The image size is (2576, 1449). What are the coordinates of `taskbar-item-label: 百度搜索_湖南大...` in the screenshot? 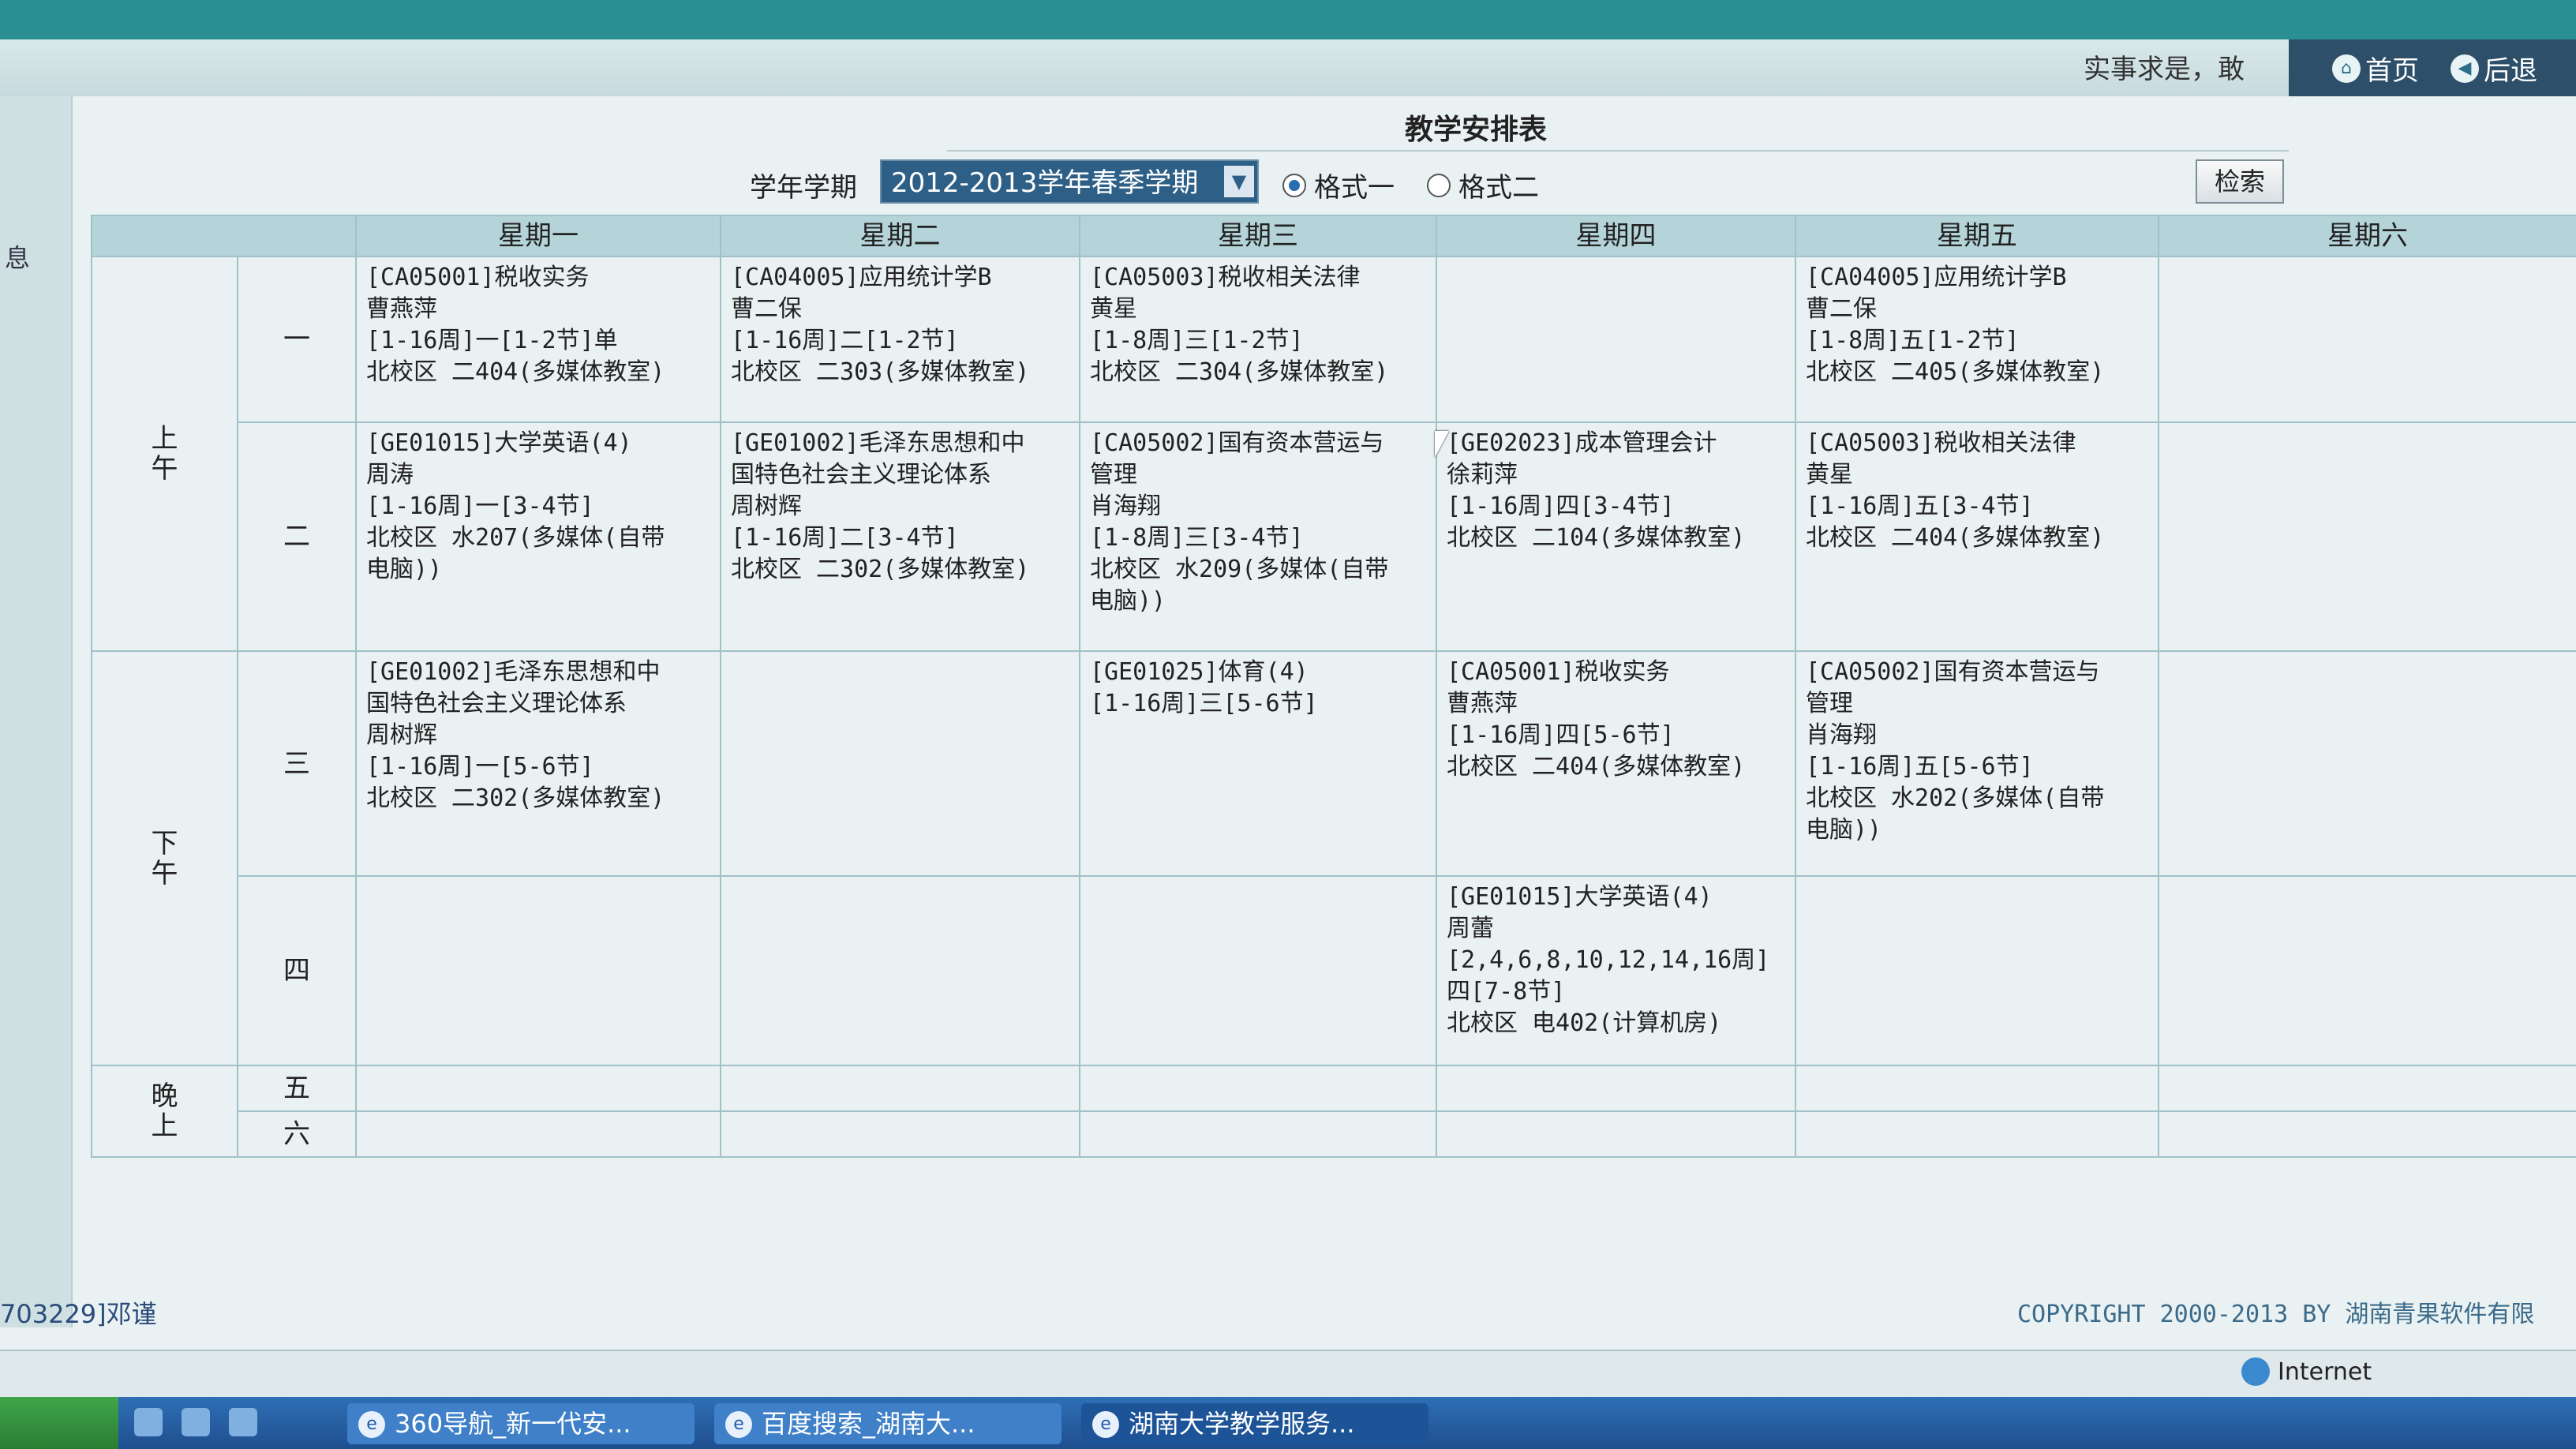 It's located at (868, 1424).